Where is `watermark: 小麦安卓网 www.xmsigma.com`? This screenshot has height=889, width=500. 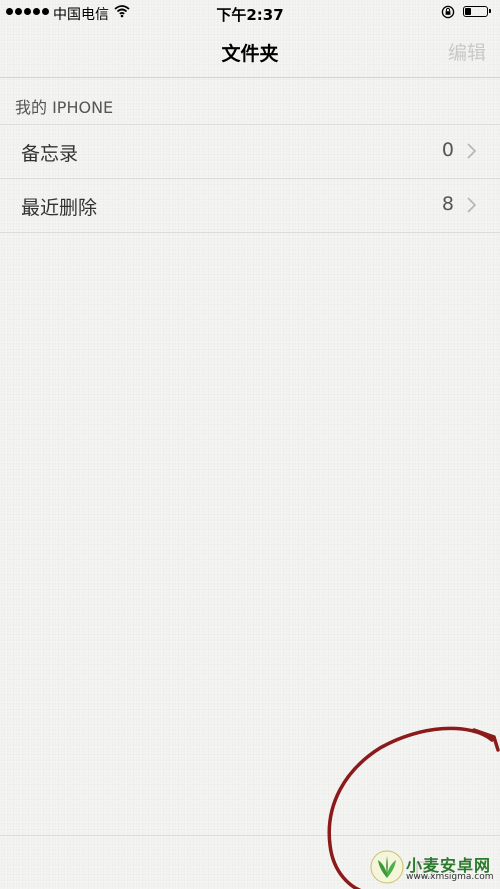 watermark: 小麦安卓网 www.xmsigma.com is located at coordinates (432, 868).